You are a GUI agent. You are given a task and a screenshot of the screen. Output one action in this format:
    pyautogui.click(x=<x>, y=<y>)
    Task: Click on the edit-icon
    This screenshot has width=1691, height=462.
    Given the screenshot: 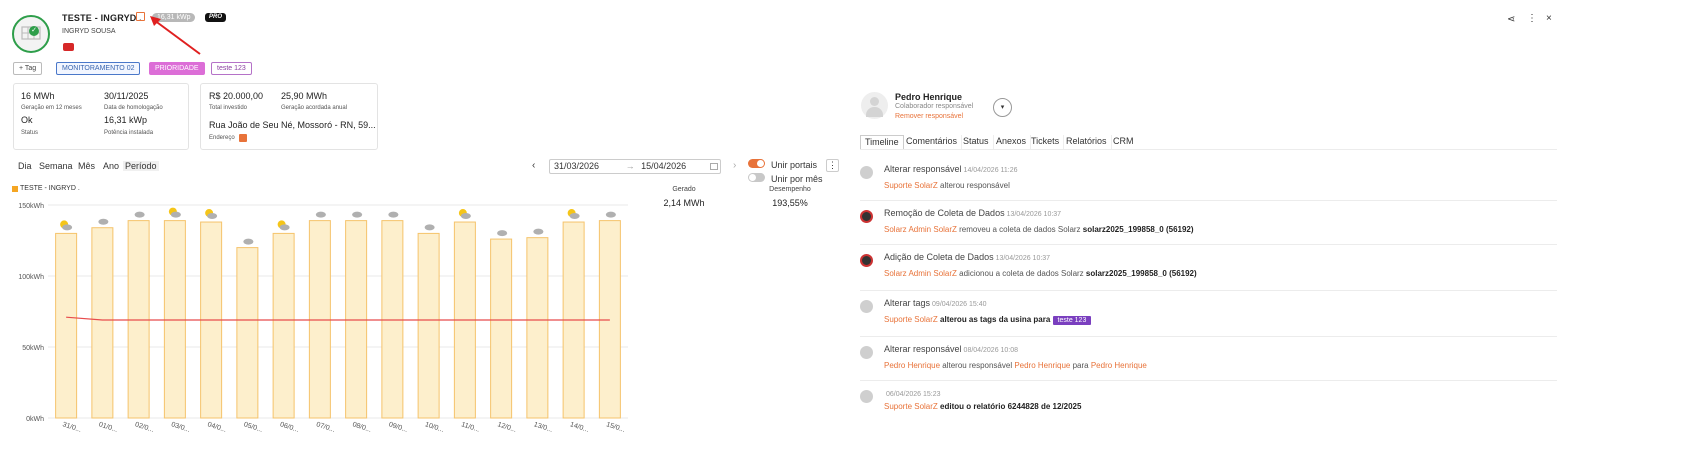 What is the action you would take?
    pyautogui.click(x=140, y=16)
    